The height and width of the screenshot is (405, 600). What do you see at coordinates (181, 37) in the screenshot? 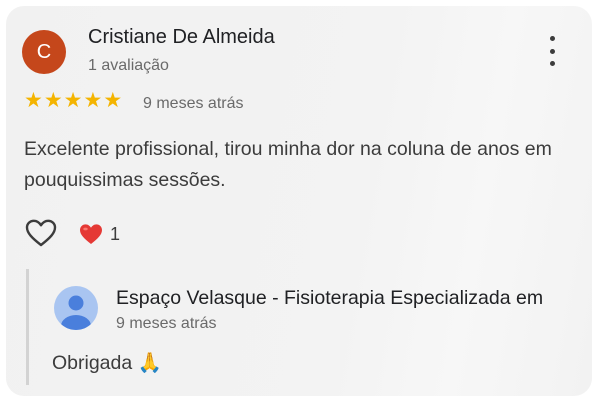
I see `author-name: Cristiane De Almeida` at bounding box center [181, 37].